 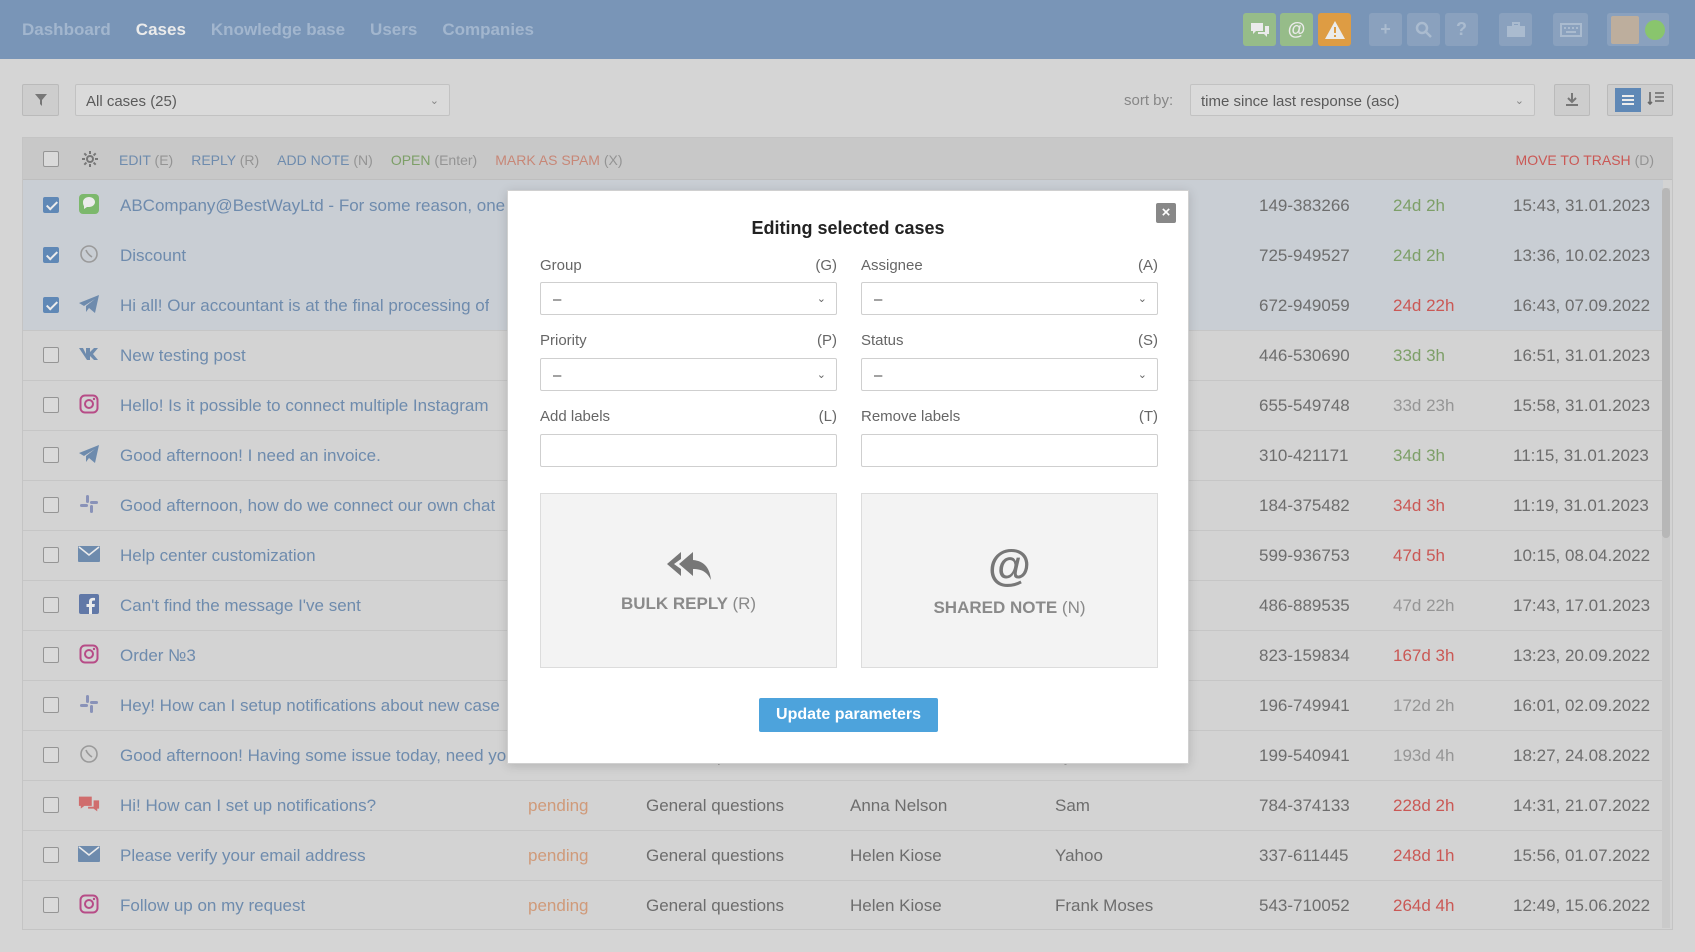 What do you see at coordinates (1009, 298) in the screenshot?
I see `assignee-select: – ⌄` at bounding box center [1009, 298].